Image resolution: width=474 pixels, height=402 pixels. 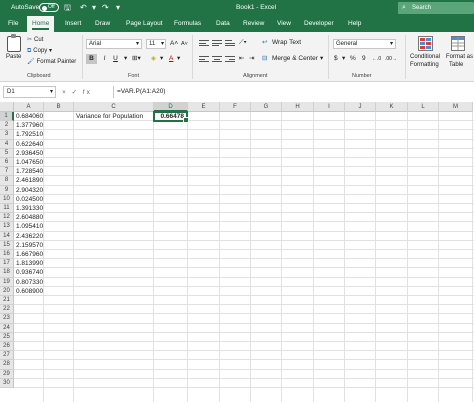 I want to click on merge-center-button: Merge & Center, so click(x=295, y=59).